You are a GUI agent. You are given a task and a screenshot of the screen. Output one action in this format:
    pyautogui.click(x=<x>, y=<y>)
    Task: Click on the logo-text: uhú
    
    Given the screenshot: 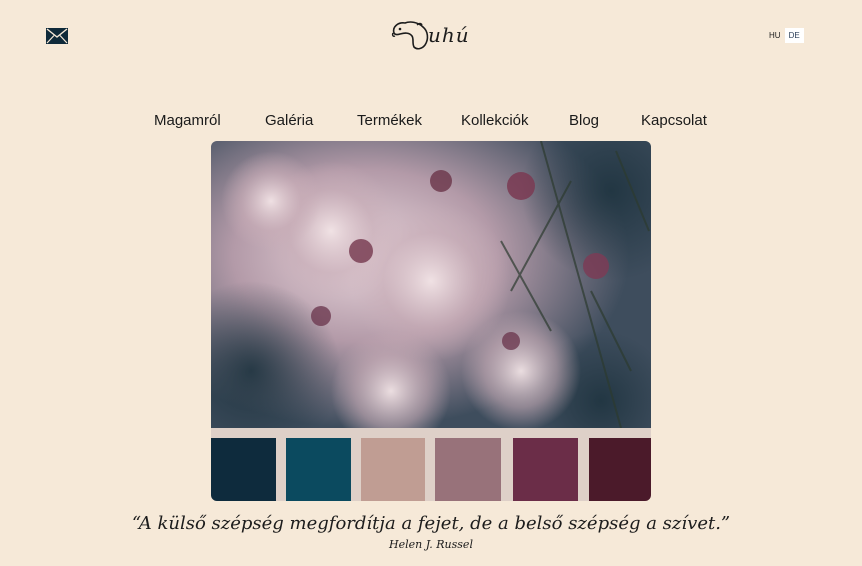 What is the action you would take?
    pyautogui.click(x=449, y=35)
    